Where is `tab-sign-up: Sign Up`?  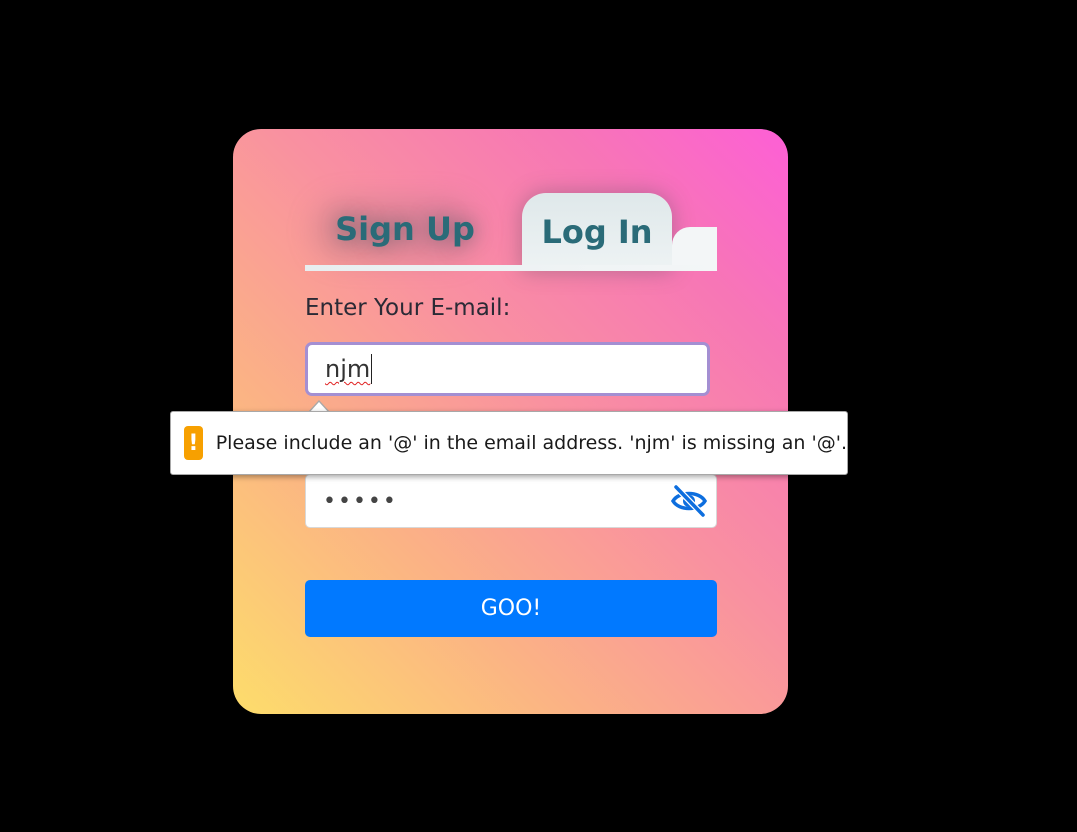
tab-sign-up: Sign Up is located at coordinates (405, 229).